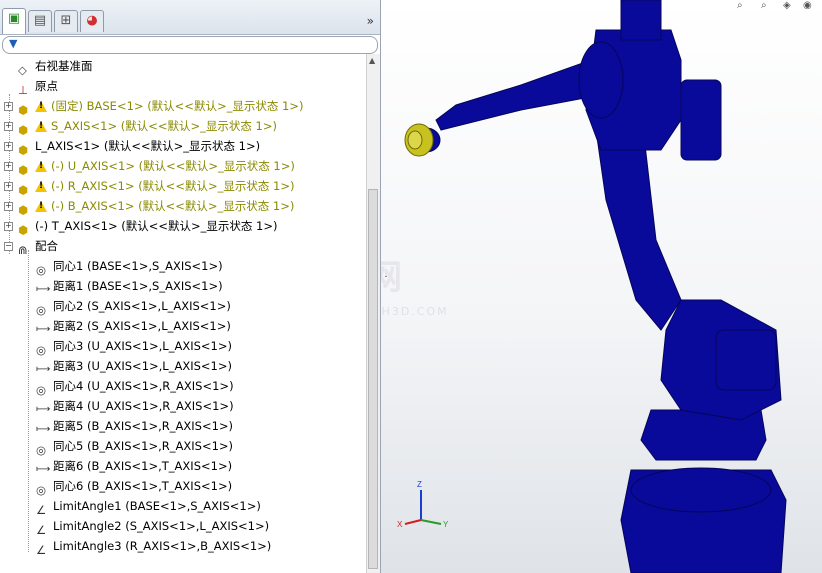  What do you see at coordinates (400, 524) in the screenshot?
I see `triad-x-label: X` at bounding box center [400, 524].